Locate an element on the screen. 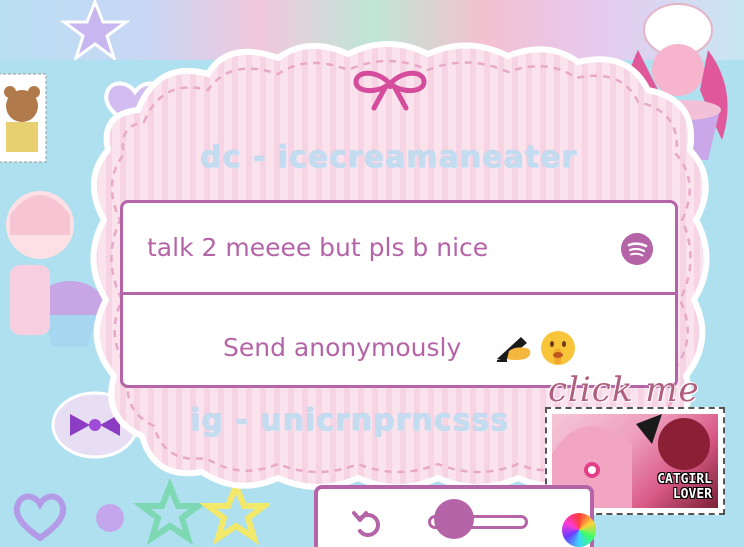 This screenshot has width=744, height=547. ribbon-bow-icon is located at coordinates (390, 90).